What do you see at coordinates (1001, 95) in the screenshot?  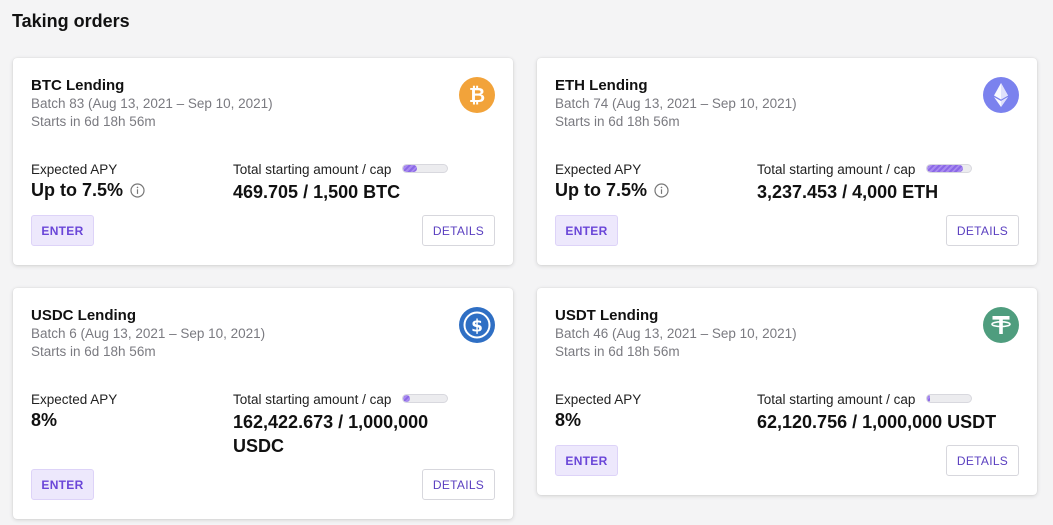 I see `ethereum-icon` at bounding box center [1001, 95].